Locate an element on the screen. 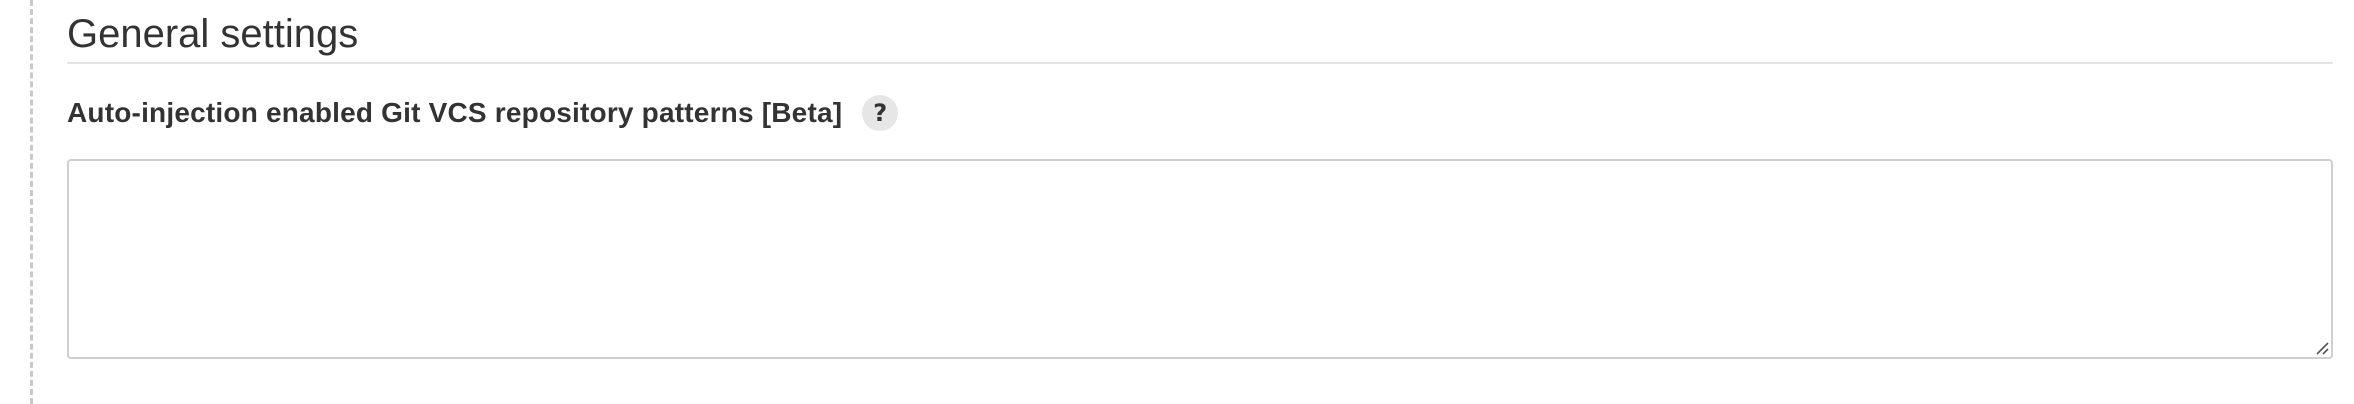  section-dashed-border is located at coordinates (31, 202).